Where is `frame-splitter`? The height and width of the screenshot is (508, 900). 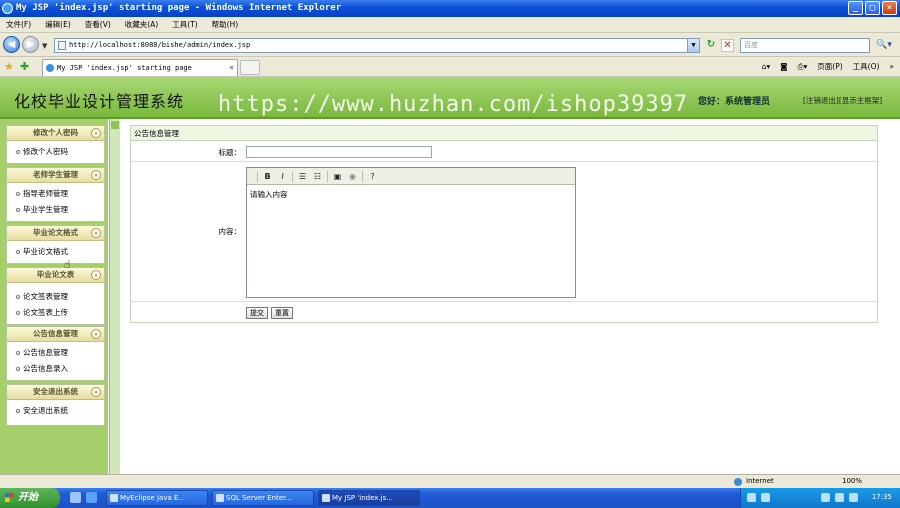
frame-splitter is located at coordinates (114, 296).